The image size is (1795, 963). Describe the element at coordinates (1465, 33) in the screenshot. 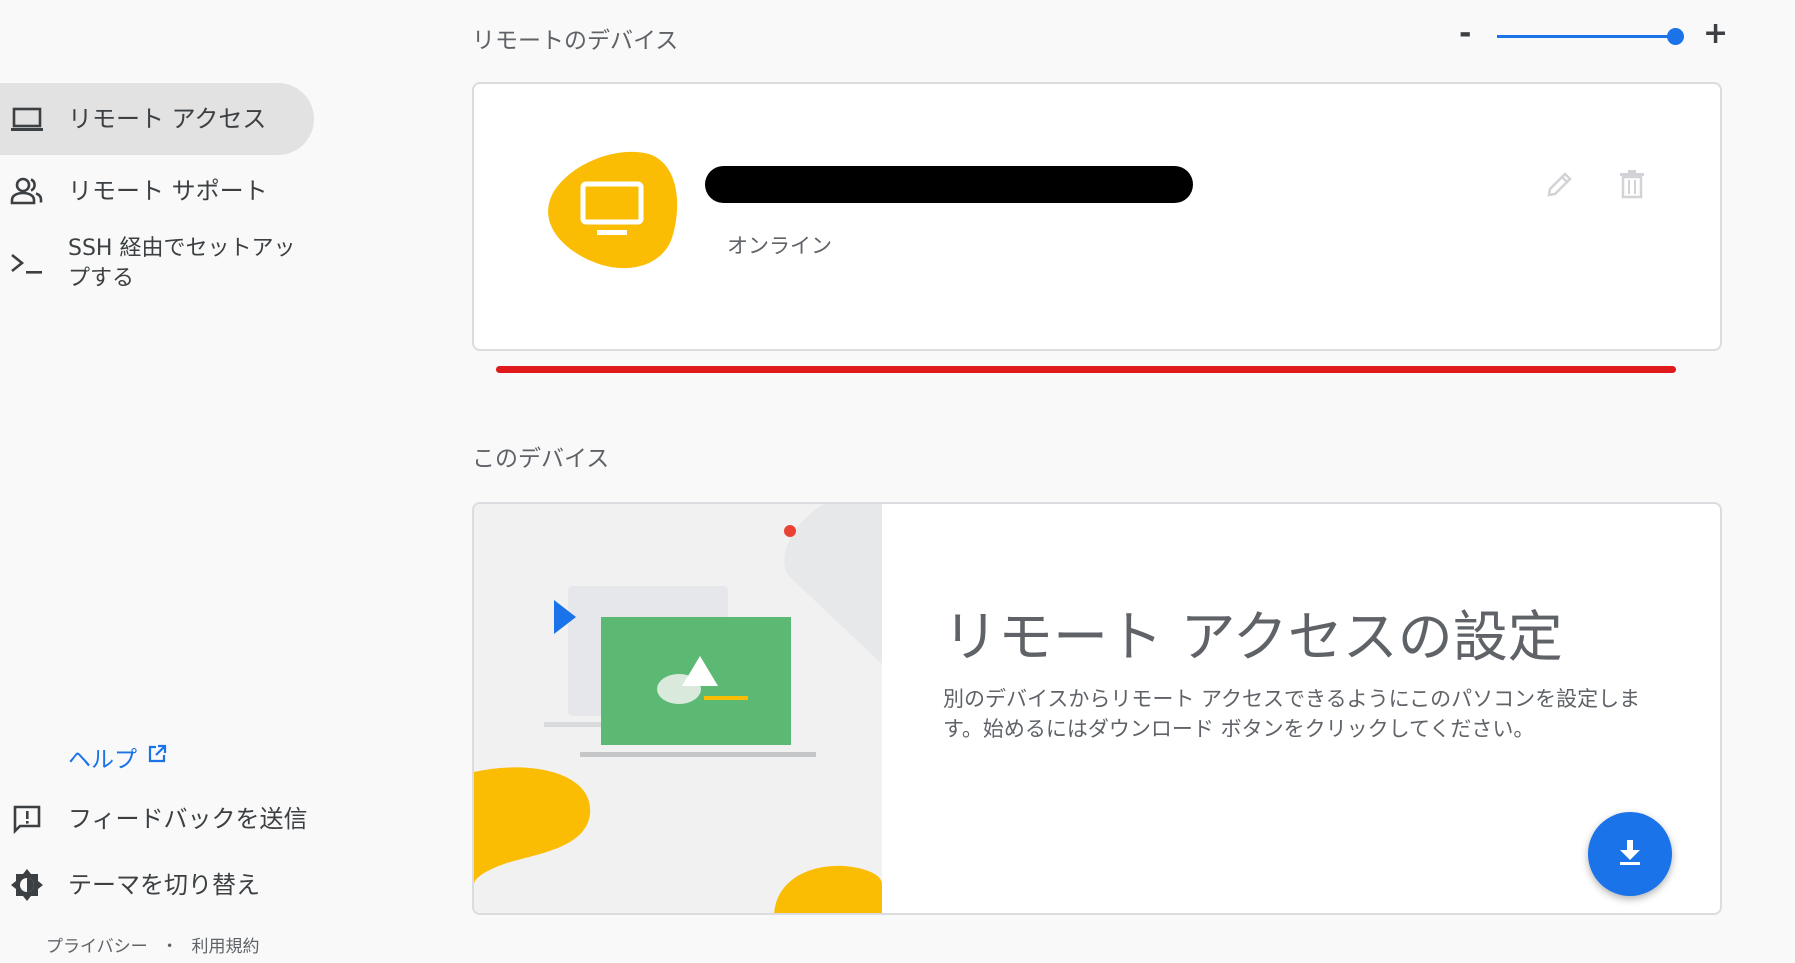

I see `zoom-out-button: -` at that location.